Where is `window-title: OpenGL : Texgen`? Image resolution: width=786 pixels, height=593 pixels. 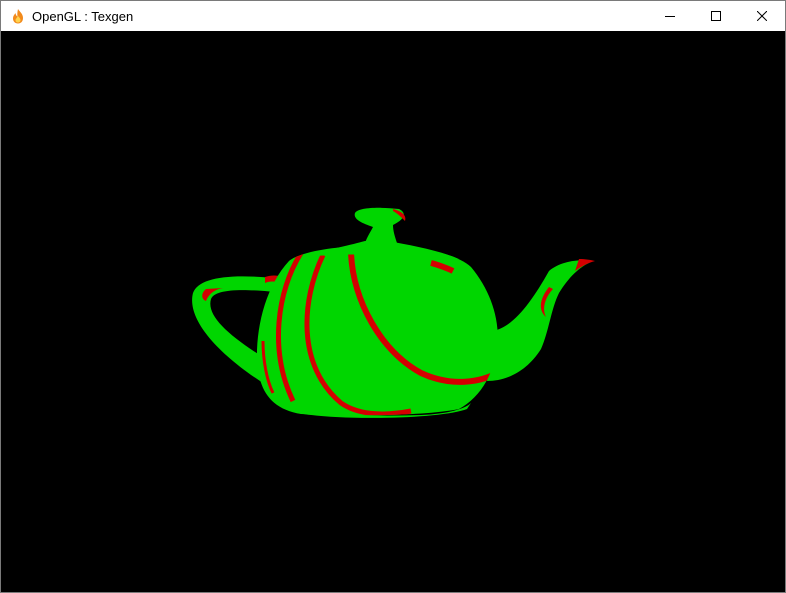 window-title: OpenGL : Texgen is located at coordinates (83, 16).